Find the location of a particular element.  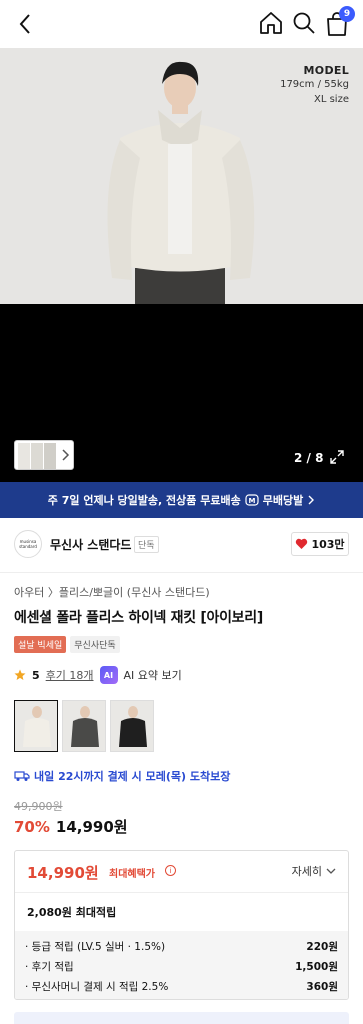

banner-text: 주 7일 언제나 당일발송, 전상품 무료배송 is located at coordinates (144, 500).